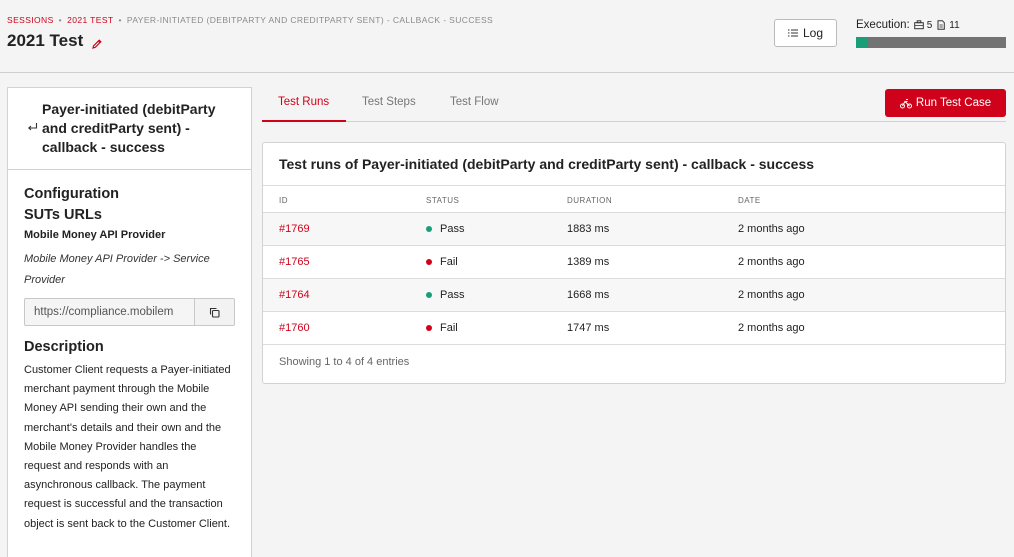 This screenshot has width=1014, height=557. I want to click on list-icon, so click(792, 33).